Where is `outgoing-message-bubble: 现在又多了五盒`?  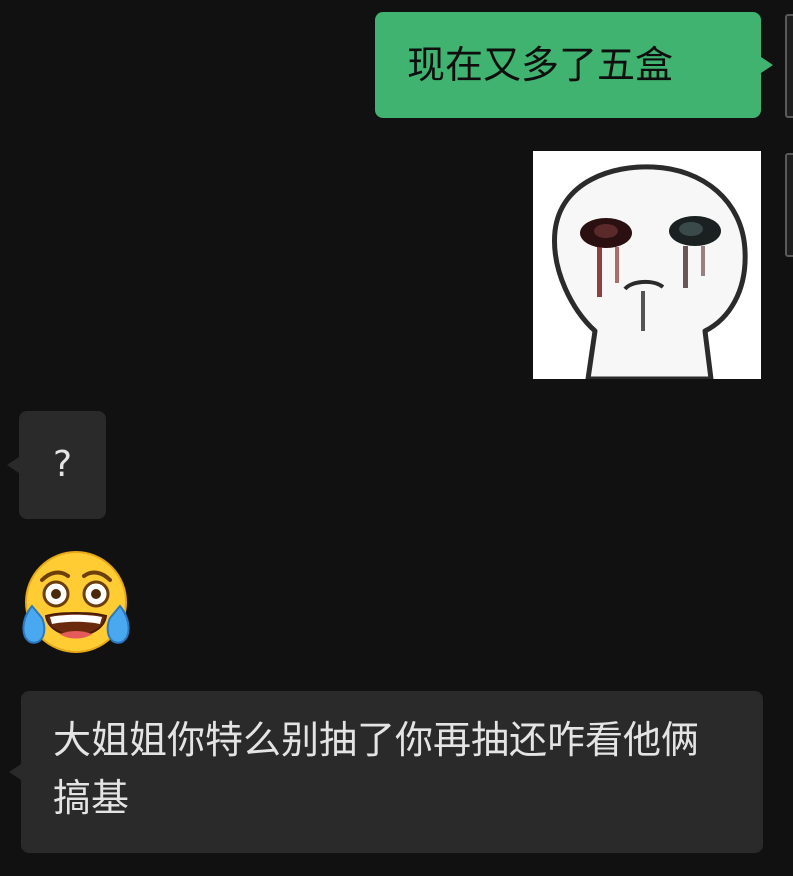 outgoing-message-bubble: 现在又多了五盒 is located at coordinates (574, 65).